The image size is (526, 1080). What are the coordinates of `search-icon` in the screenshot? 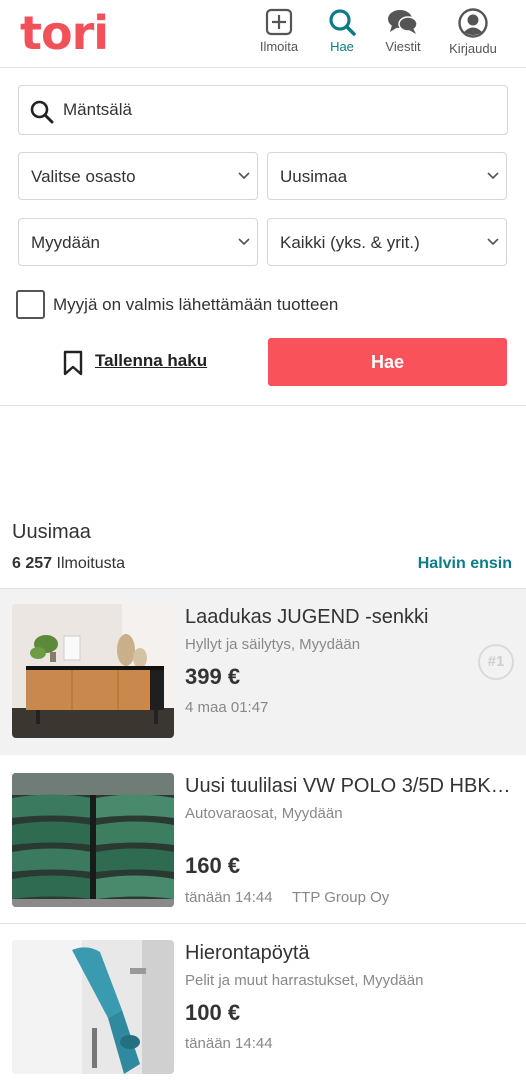 It's located at (342, 22).